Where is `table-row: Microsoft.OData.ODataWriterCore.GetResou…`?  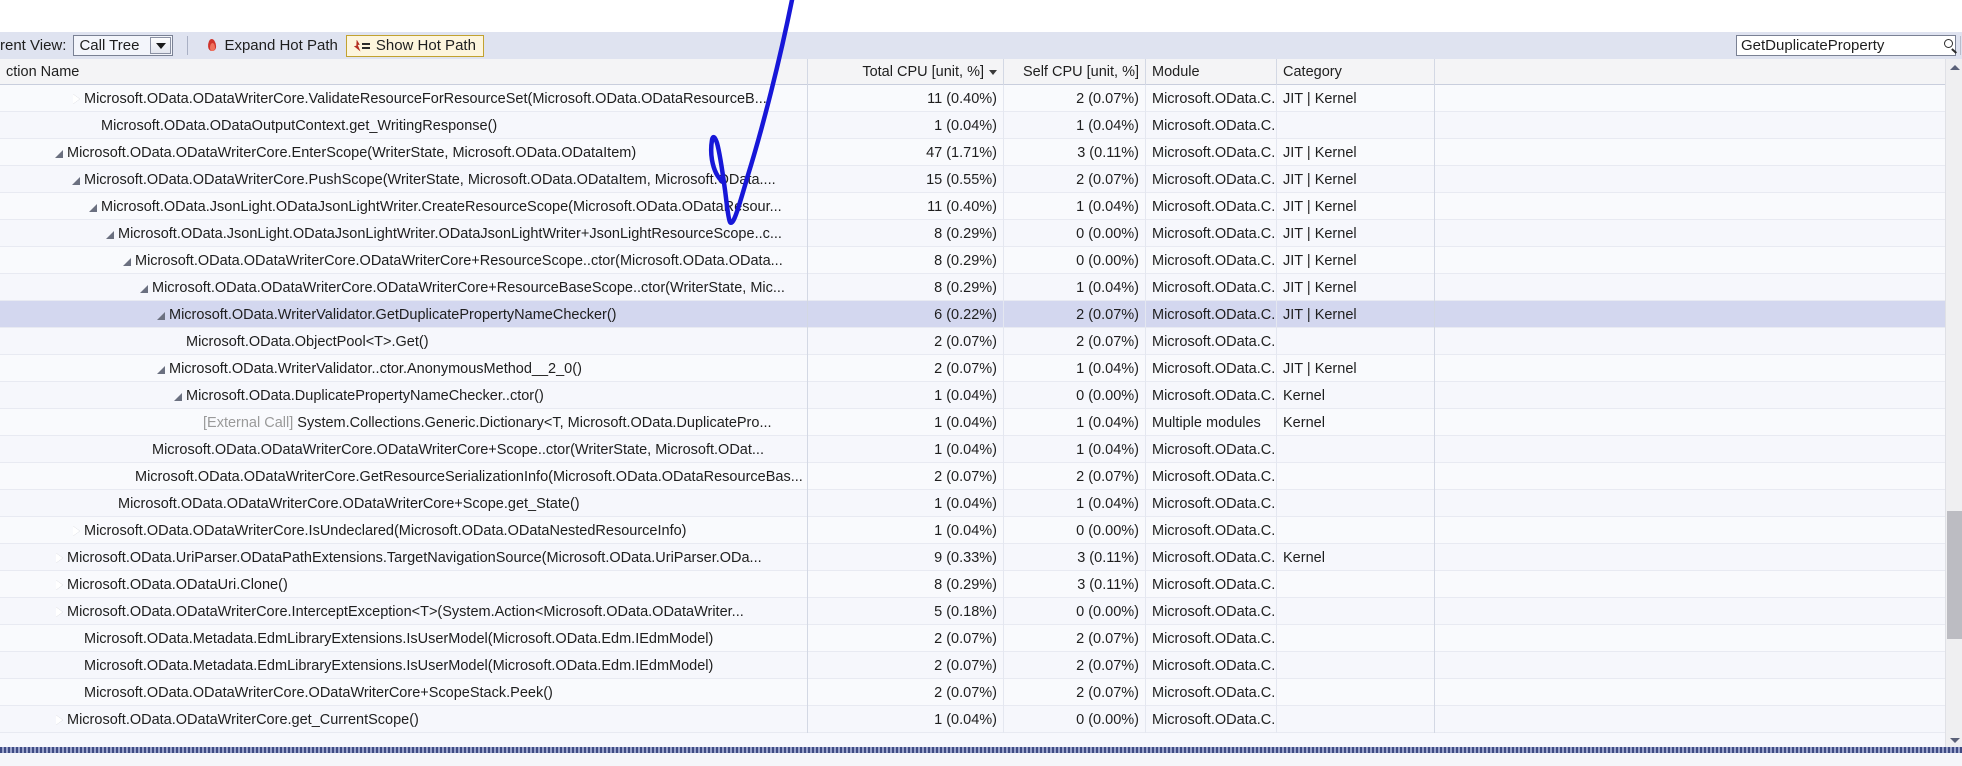
table-row: Microsoft.OData.ODataWriterCore.GetResou… is located at coordinates (981, 476).